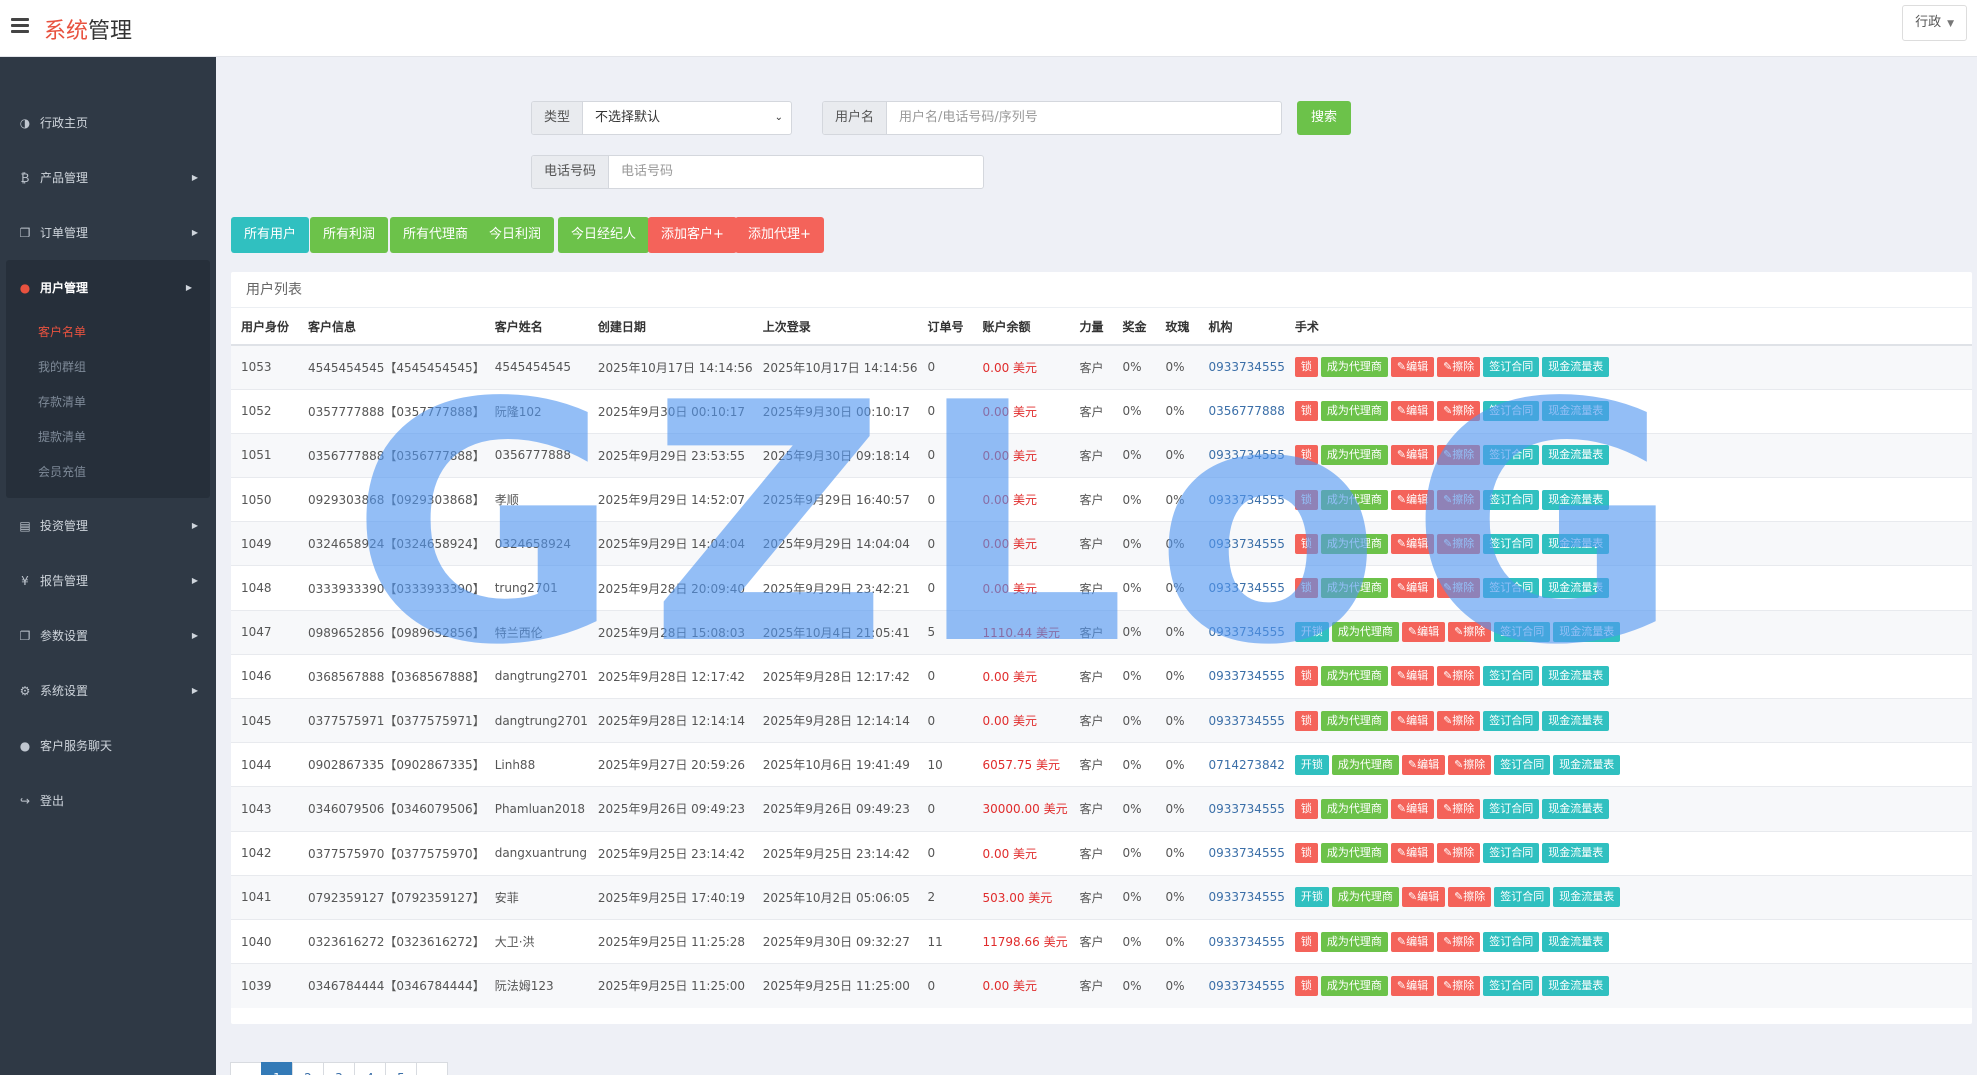  Describe the element at coordinates (1247, 765) in the screenshot. I see `organization-link: 0714273842` at that location.